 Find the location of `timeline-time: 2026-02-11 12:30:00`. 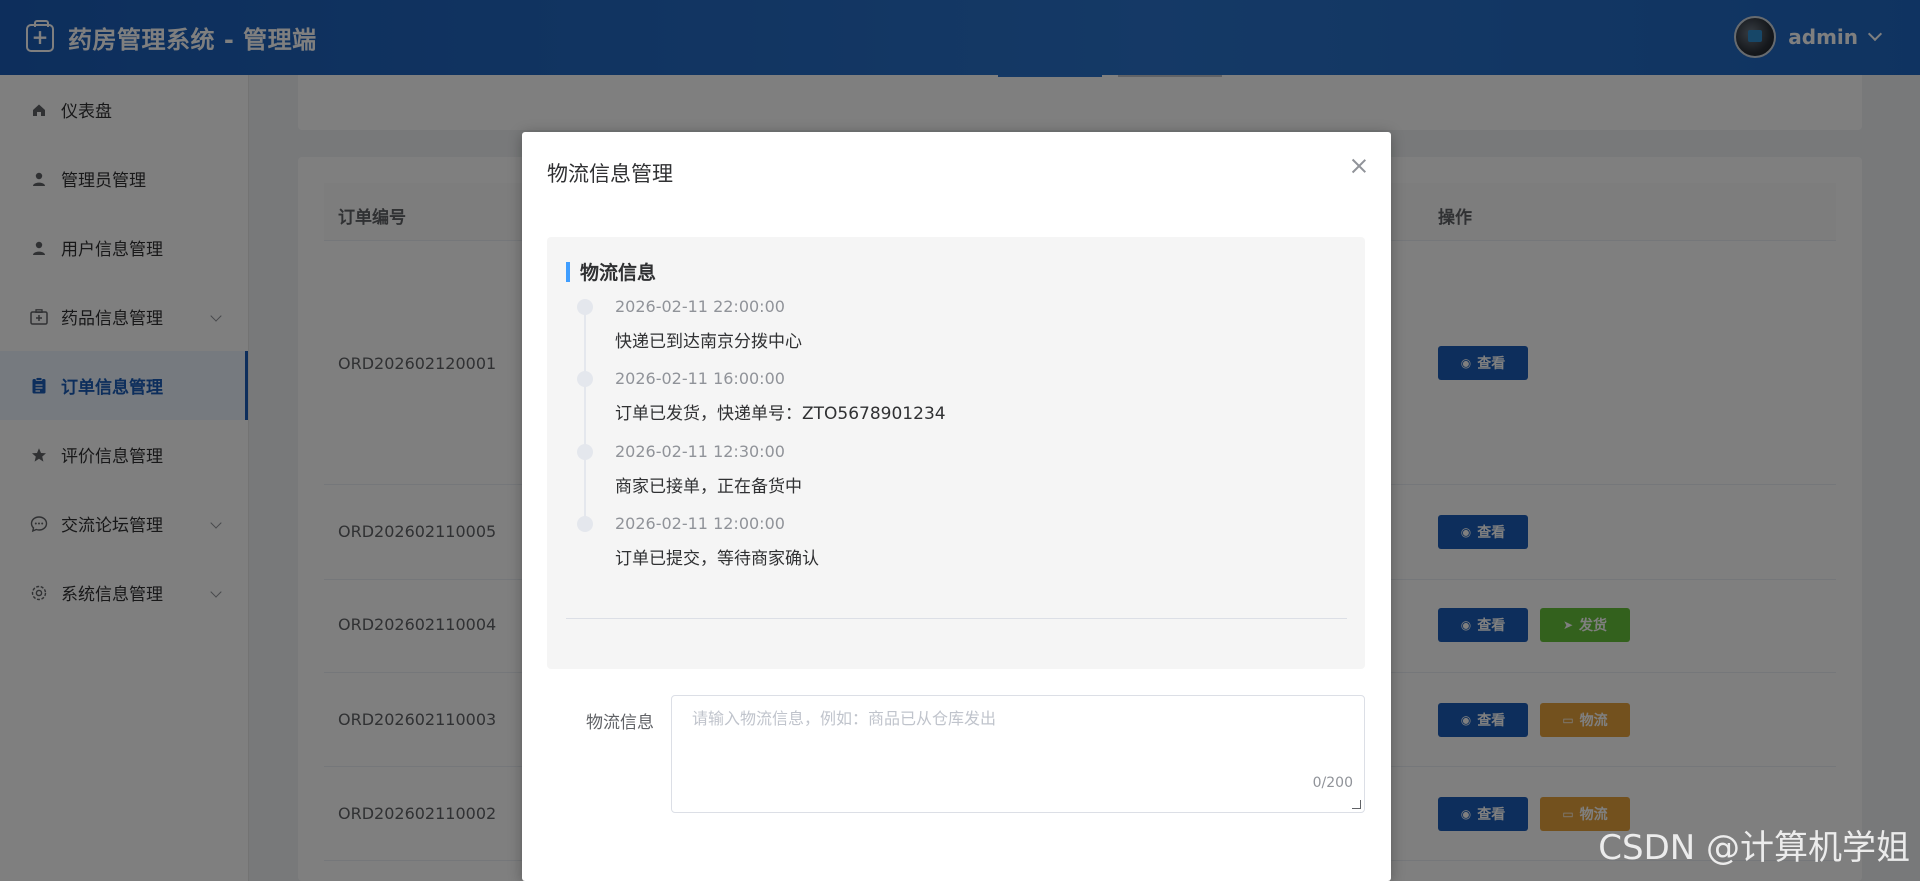

timeline-time: 2026-02-11 12:30:00 is located at coordinates (700, 451).